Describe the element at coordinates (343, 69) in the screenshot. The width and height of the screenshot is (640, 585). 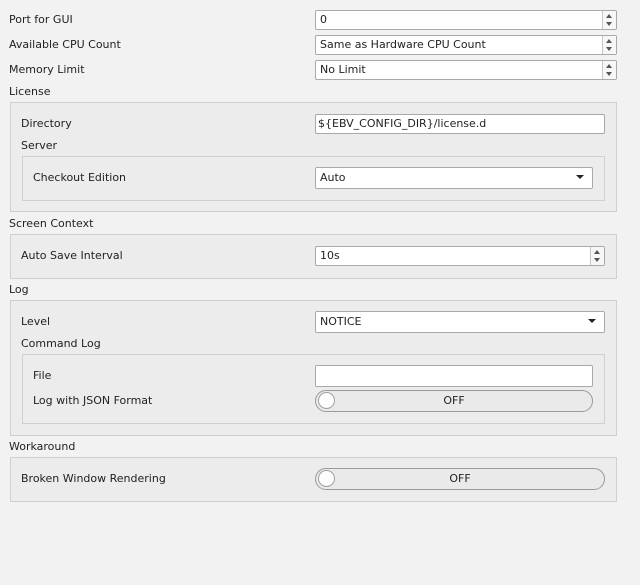
I see `memory-limit-value: No Limit` at that location.